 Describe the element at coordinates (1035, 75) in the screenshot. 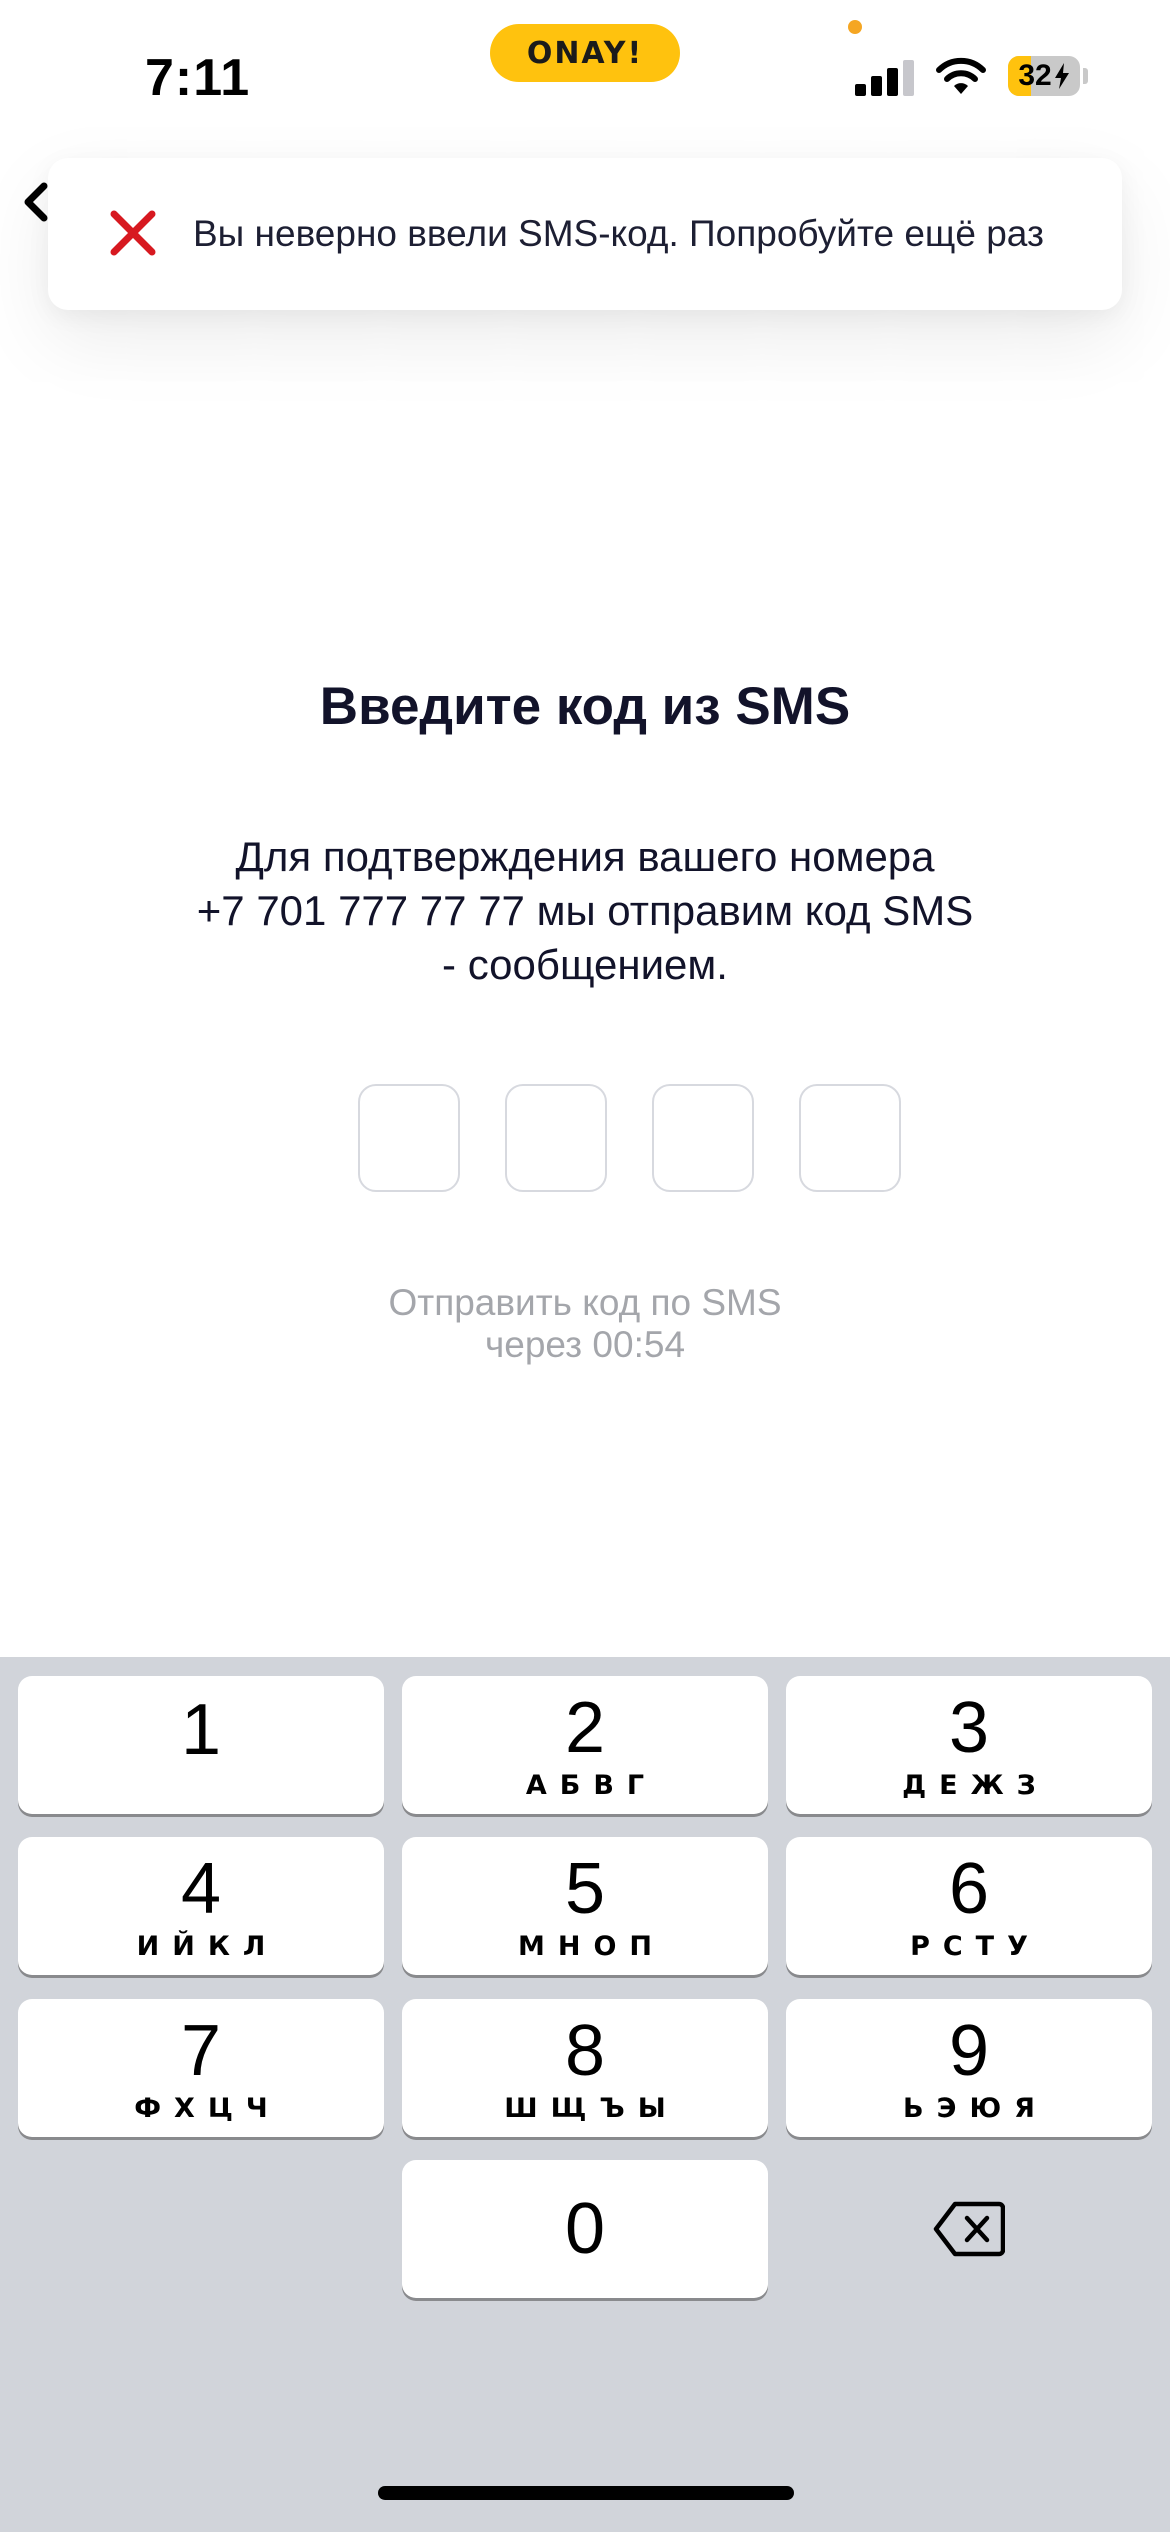

I see `battery-percent: 32` at that location.